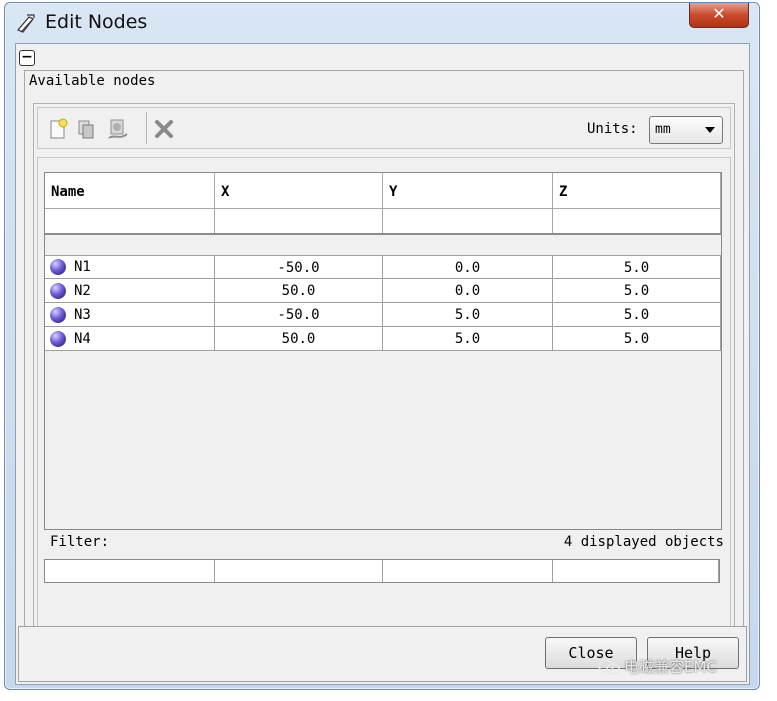 The image size is (777, 701). I want to click on table-row: N4 50.0 5.0 5.0, so click(383, 339).